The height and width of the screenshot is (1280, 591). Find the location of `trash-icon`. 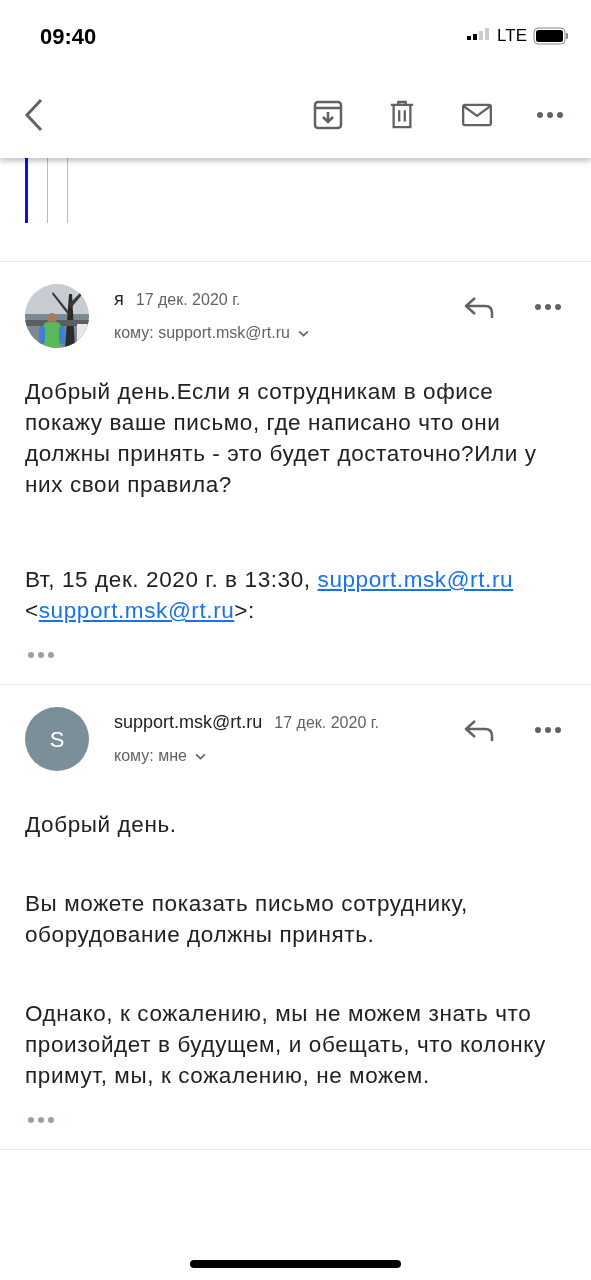

trash-icon is located at coordinates (402, 115).